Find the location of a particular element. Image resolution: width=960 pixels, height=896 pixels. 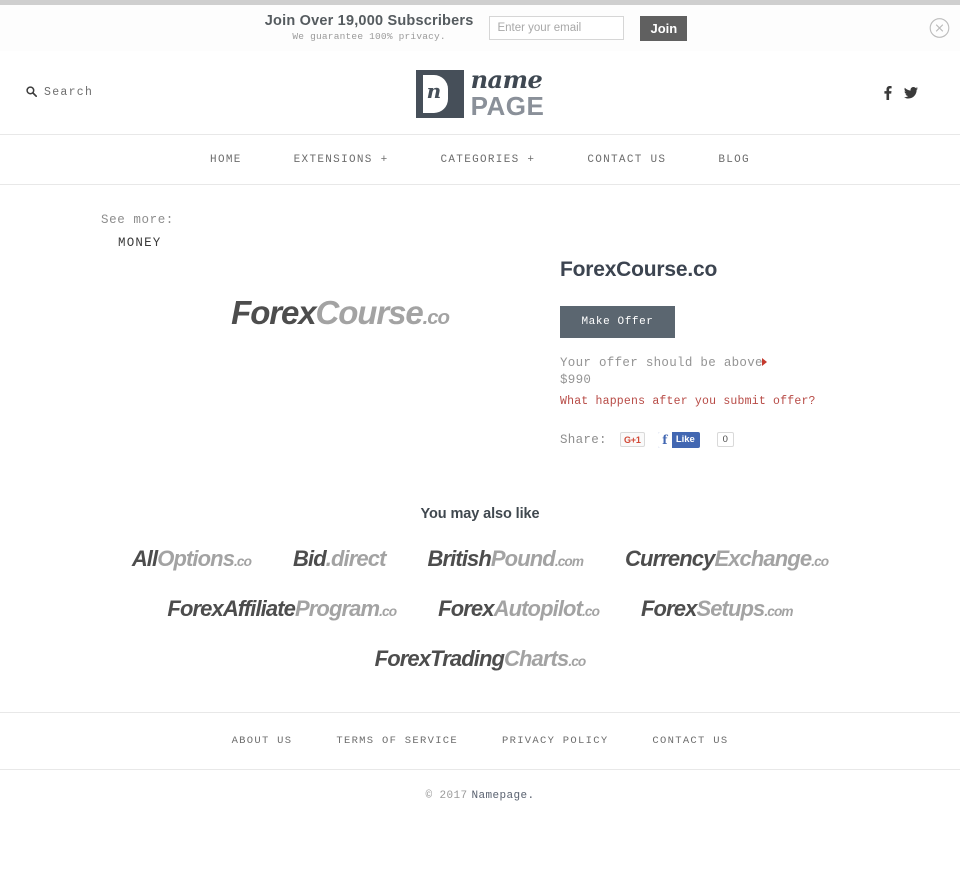

domain-logo-part1: Forex is located at coordinates (273, 312).